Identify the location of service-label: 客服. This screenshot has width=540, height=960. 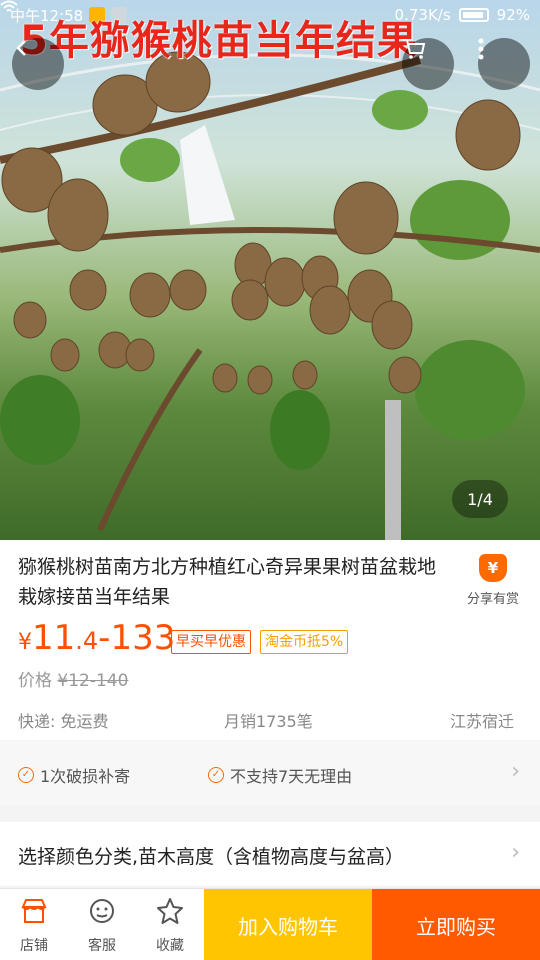
(102, 946).